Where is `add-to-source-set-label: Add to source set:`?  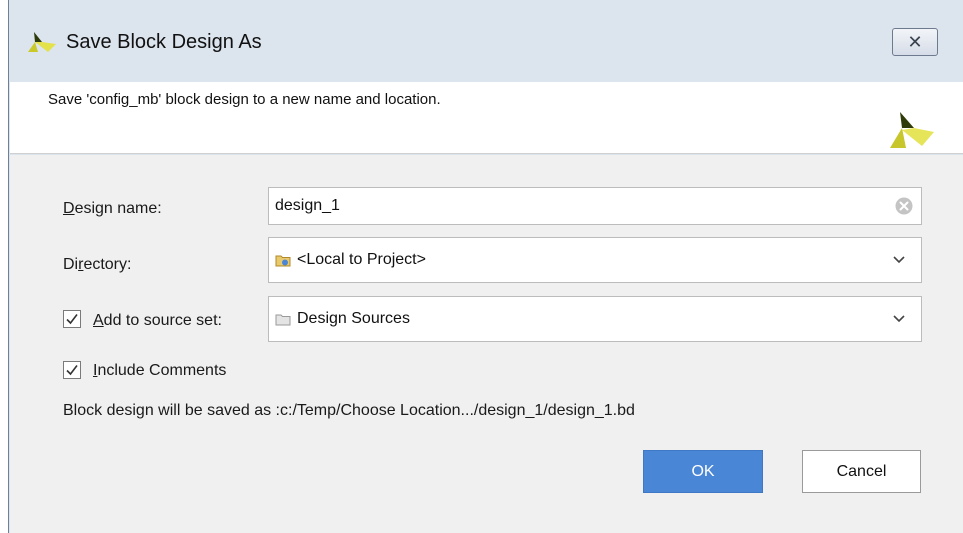 add-to-source-set-label: Add to source set: is located at coordinates (157, 321).